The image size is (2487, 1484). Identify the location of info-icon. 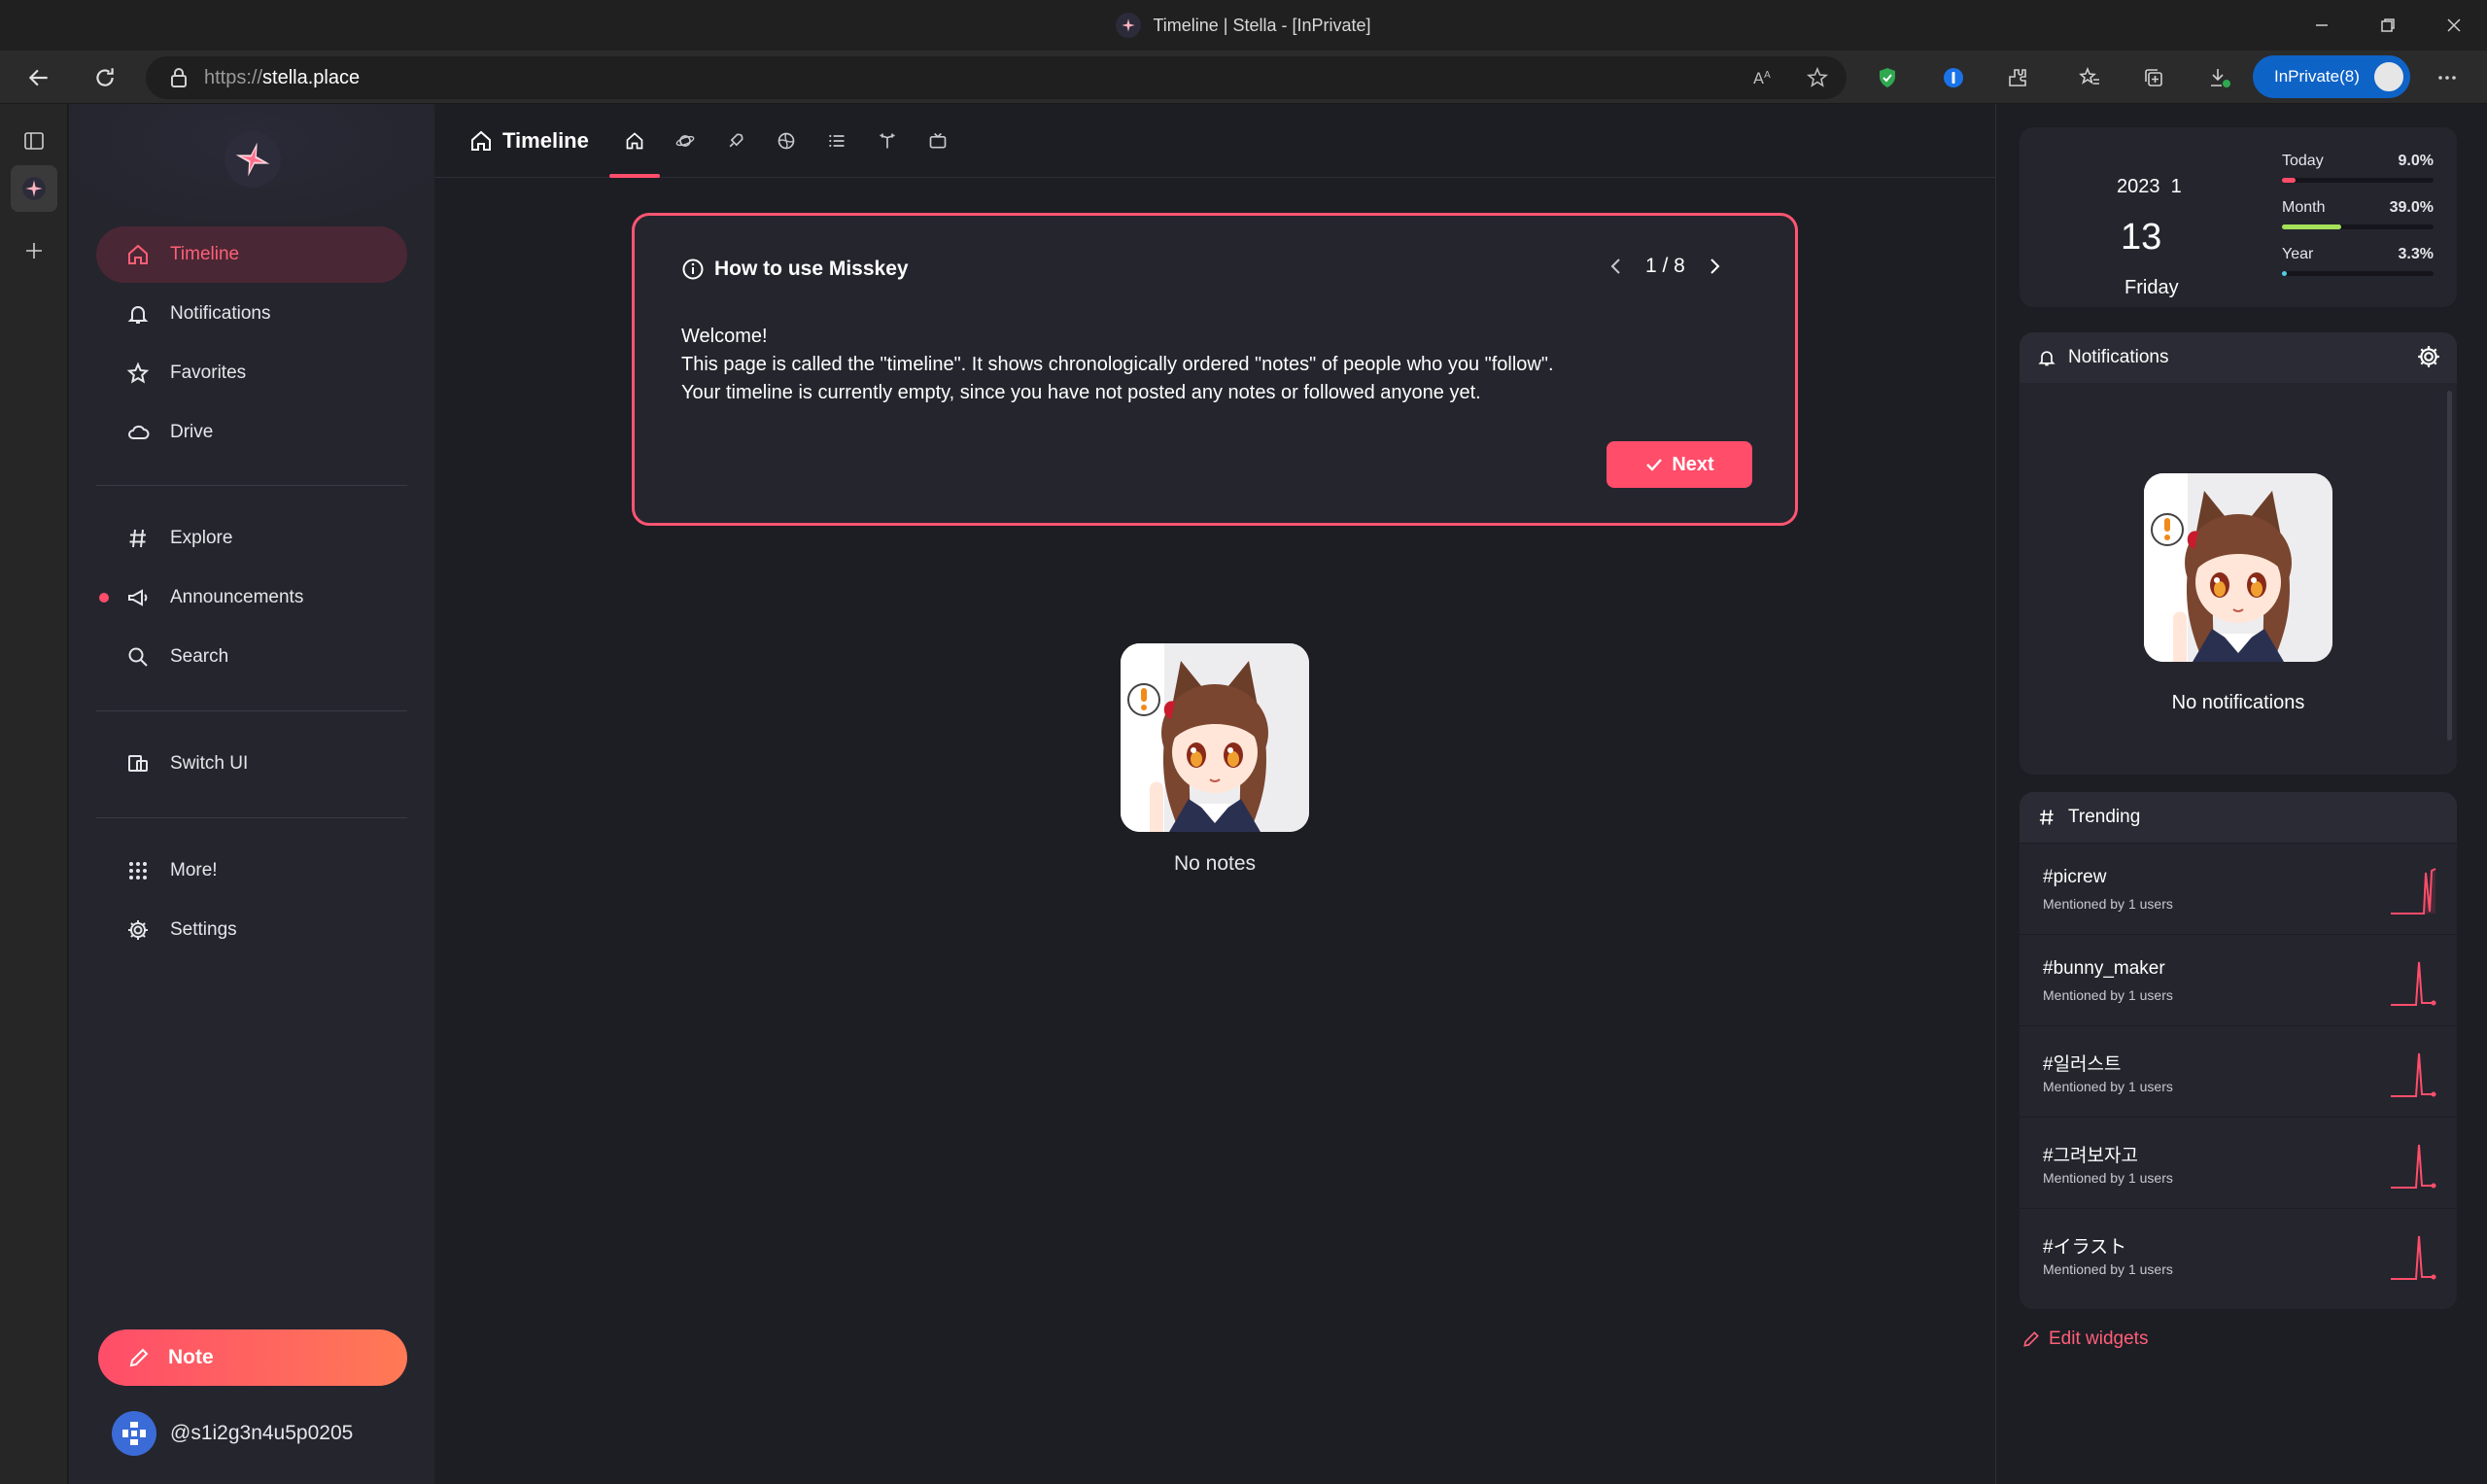
(693, 269).